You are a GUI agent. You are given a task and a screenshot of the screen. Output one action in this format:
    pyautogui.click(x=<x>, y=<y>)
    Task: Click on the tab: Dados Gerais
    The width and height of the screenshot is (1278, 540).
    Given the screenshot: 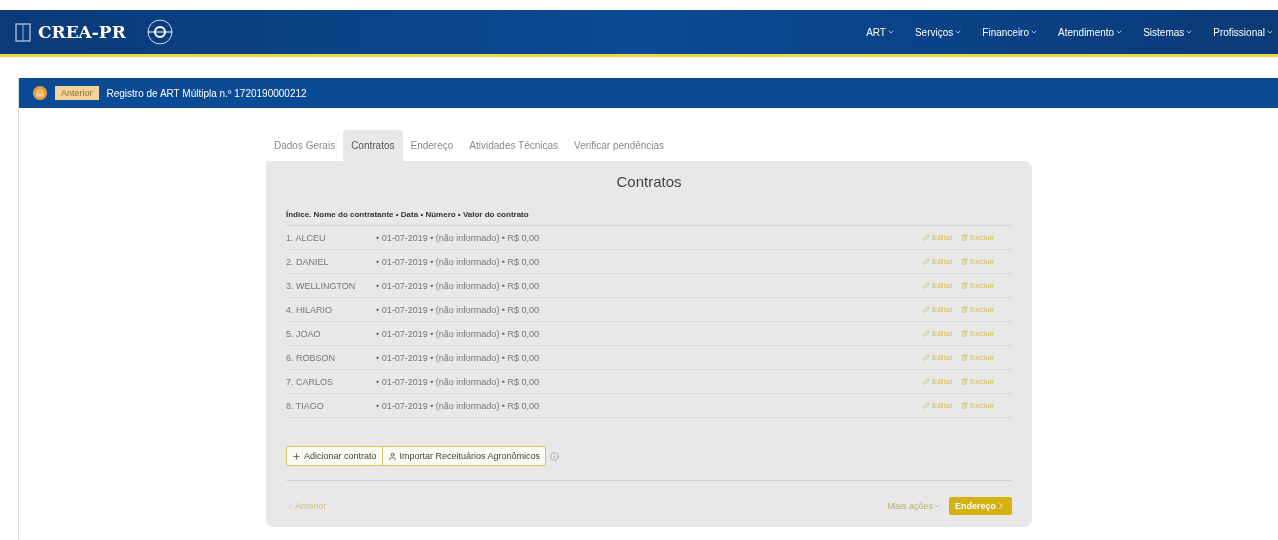 What is the action you would take?
    pyautogui.click(x=305, y=145)
    